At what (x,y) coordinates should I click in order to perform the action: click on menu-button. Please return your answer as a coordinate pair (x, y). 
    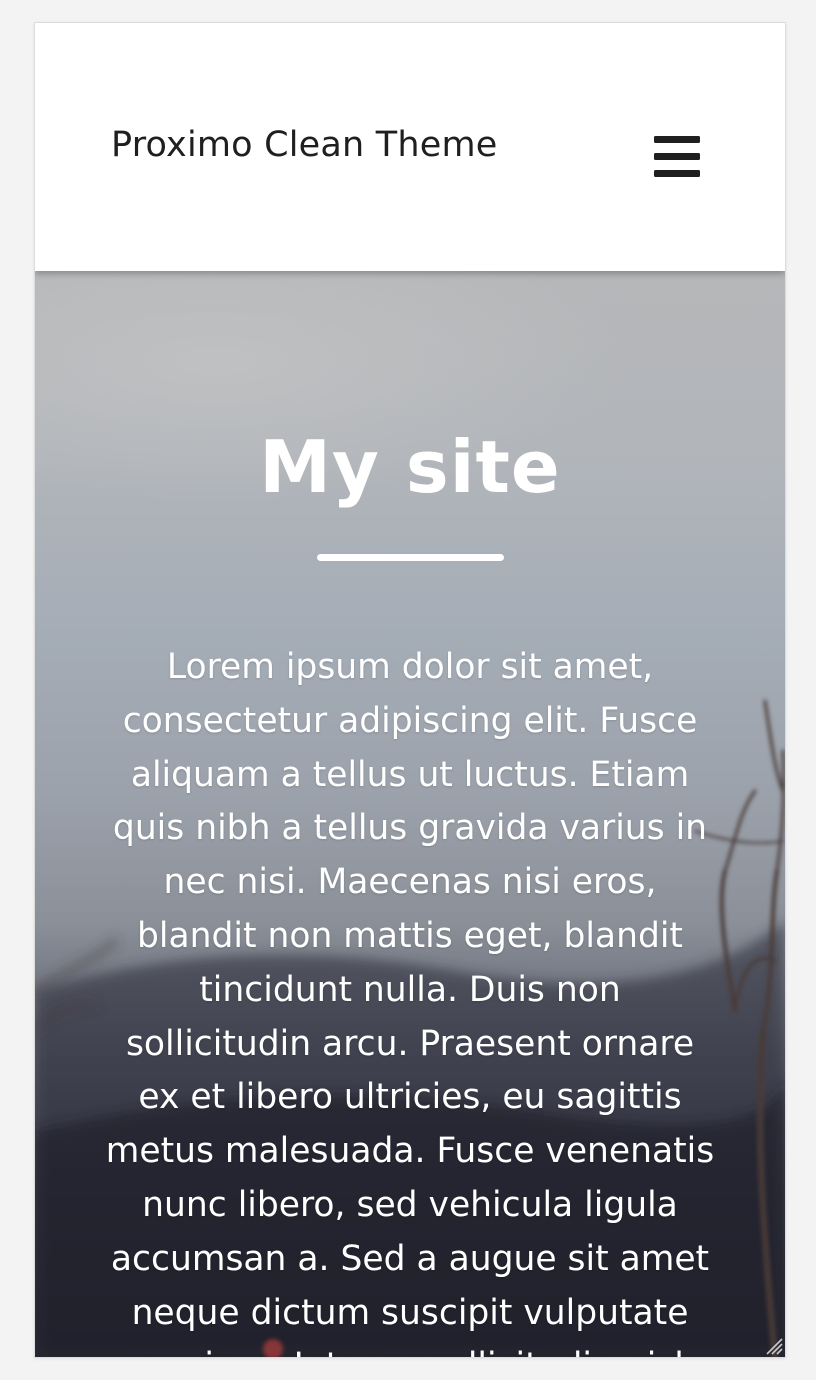
    Looking at the image, I should click on (677, 156).